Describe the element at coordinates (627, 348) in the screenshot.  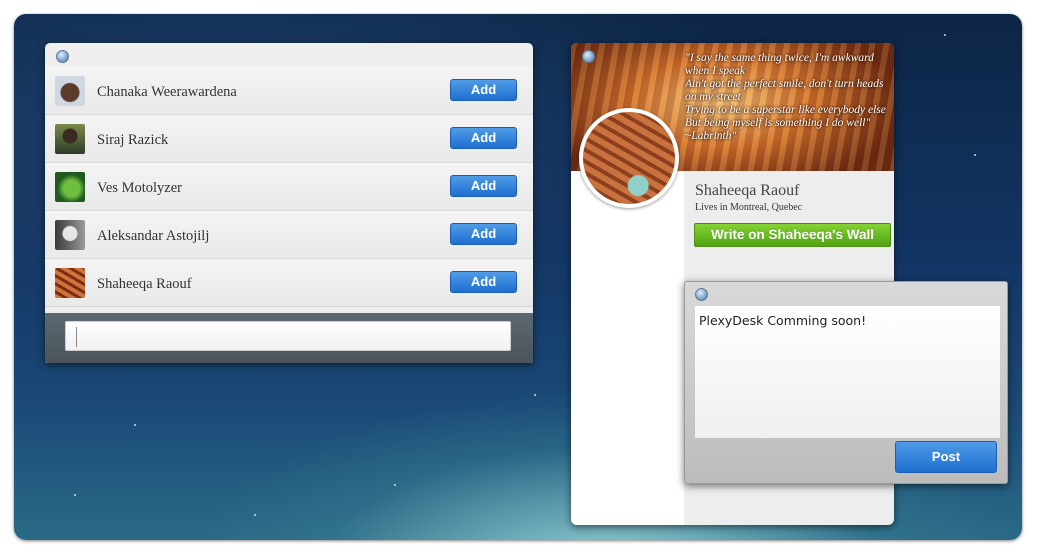
I see `profile-sidebar` at that location.